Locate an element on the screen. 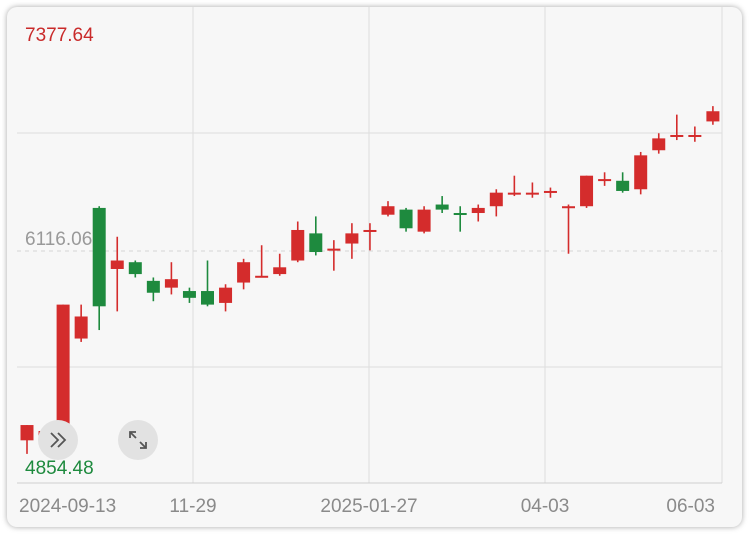 The width and height of the screenshot is (751, 540). max-price-label: 7377.64 is located at coordinates (59, 35).